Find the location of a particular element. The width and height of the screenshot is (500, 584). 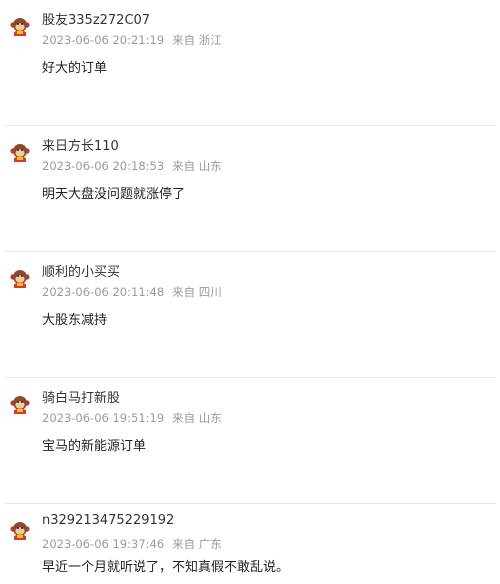

comment-time: 2023-06-06 20:18:53 is located at coordinates (103, 166).